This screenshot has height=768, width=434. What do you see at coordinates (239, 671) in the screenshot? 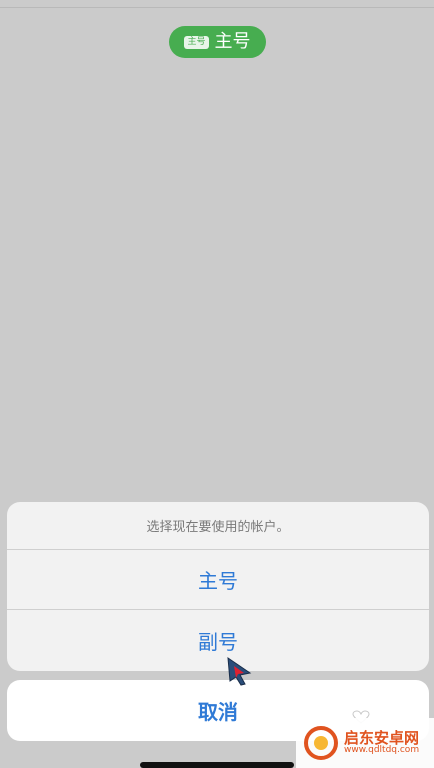
I see `pointer-cursor-icon` at bounding box center [239, 671].